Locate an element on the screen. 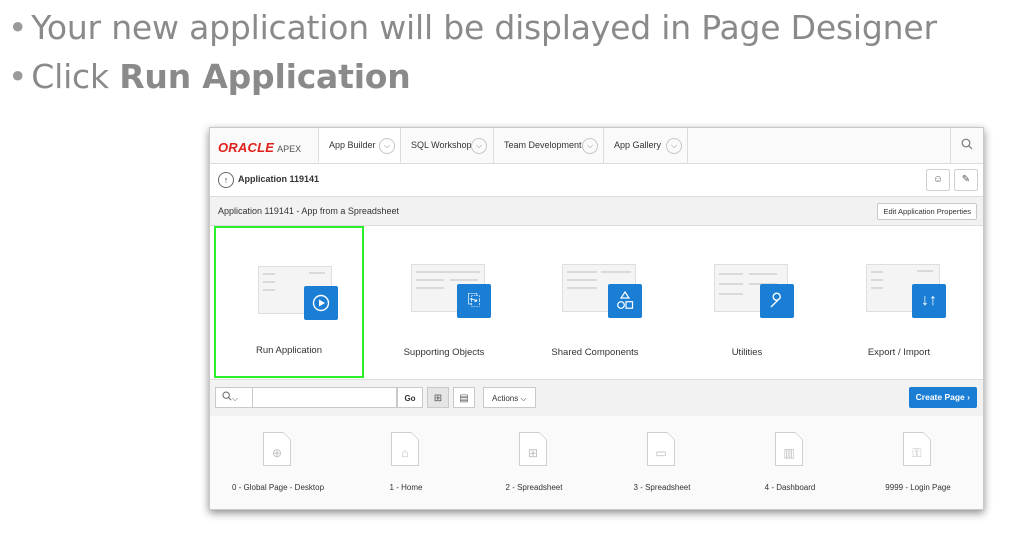 The height and width of the screenshot is (535, 1009). nav-tab-label: App Builder is located at coordinates (352, 145).